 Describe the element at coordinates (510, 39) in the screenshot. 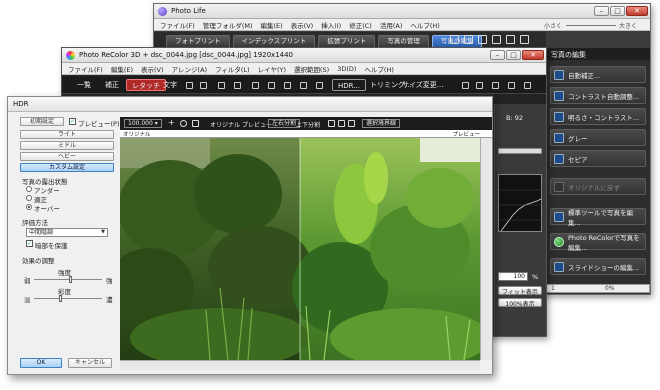

I see `folder-icon` at that location.